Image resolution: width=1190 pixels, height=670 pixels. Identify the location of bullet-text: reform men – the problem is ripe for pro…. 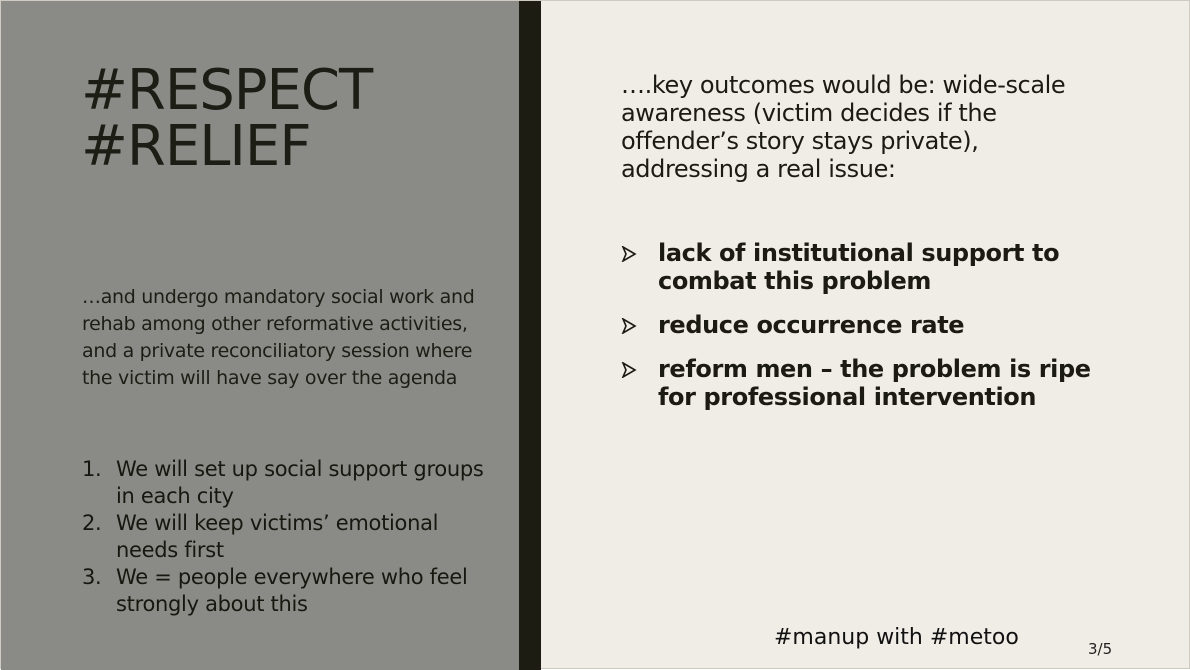
(874, 383).